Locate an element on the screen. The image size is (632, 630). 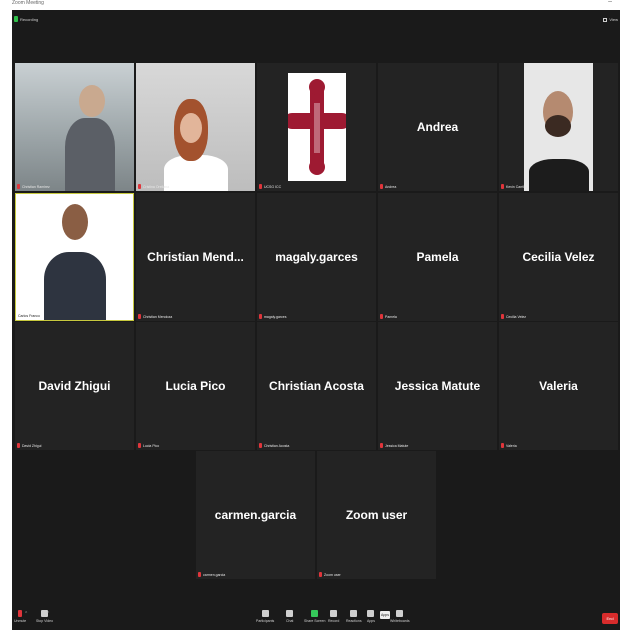
logo-panel is located at coordinates (317, 127).